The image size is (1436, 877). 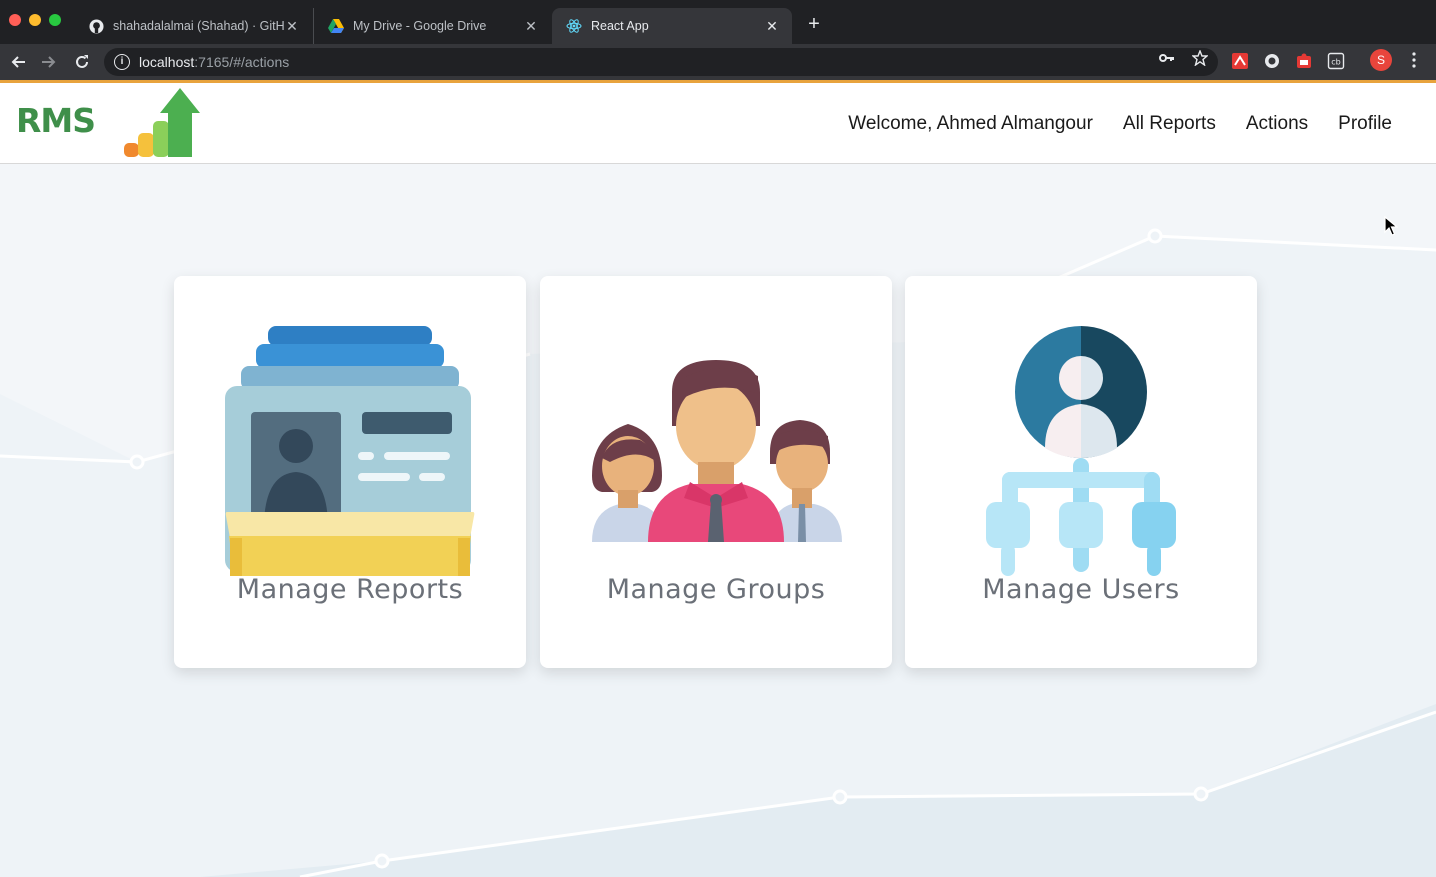 I want to click on back-arrow-icon, so click(x=18, y=62).